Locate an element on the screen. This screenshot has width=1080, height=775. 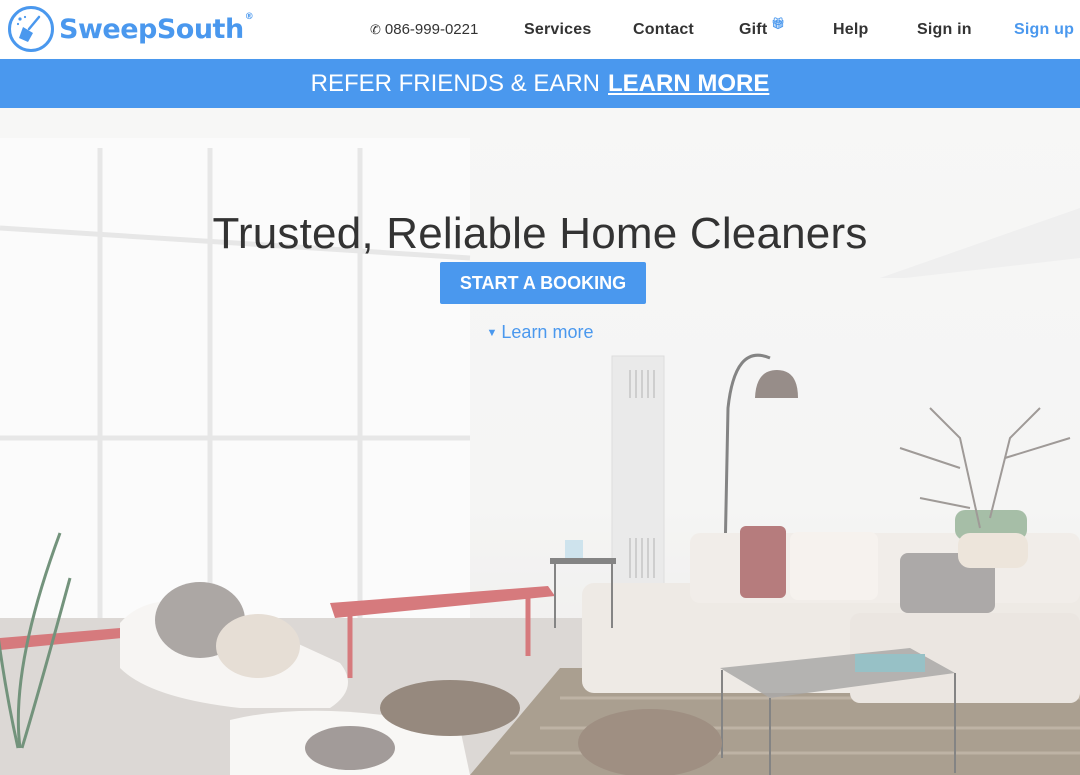
logo-text: SweepSouth® is located at coordinates (156, 28).